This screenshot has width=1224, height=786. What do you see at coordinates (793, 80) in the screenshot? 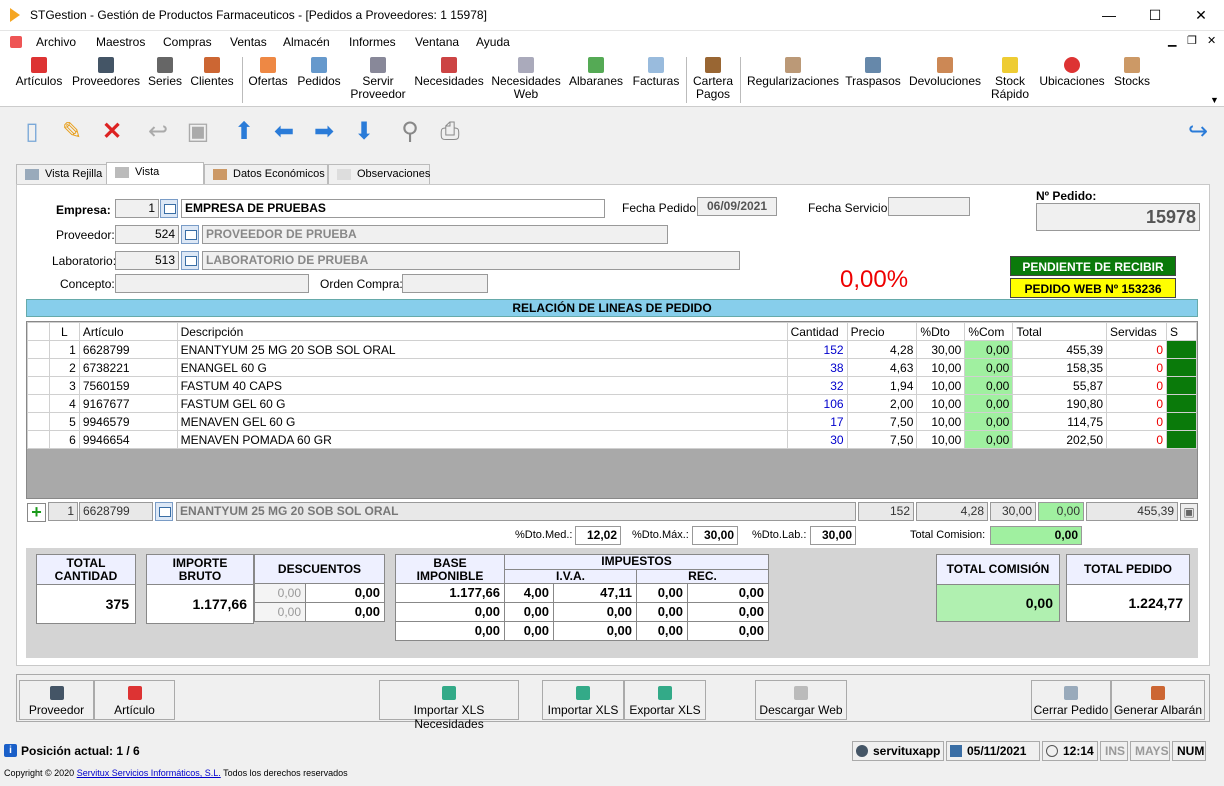
I see `ribbon-regularizaciones: Regularizaciones` at bounding box center [793, 80].